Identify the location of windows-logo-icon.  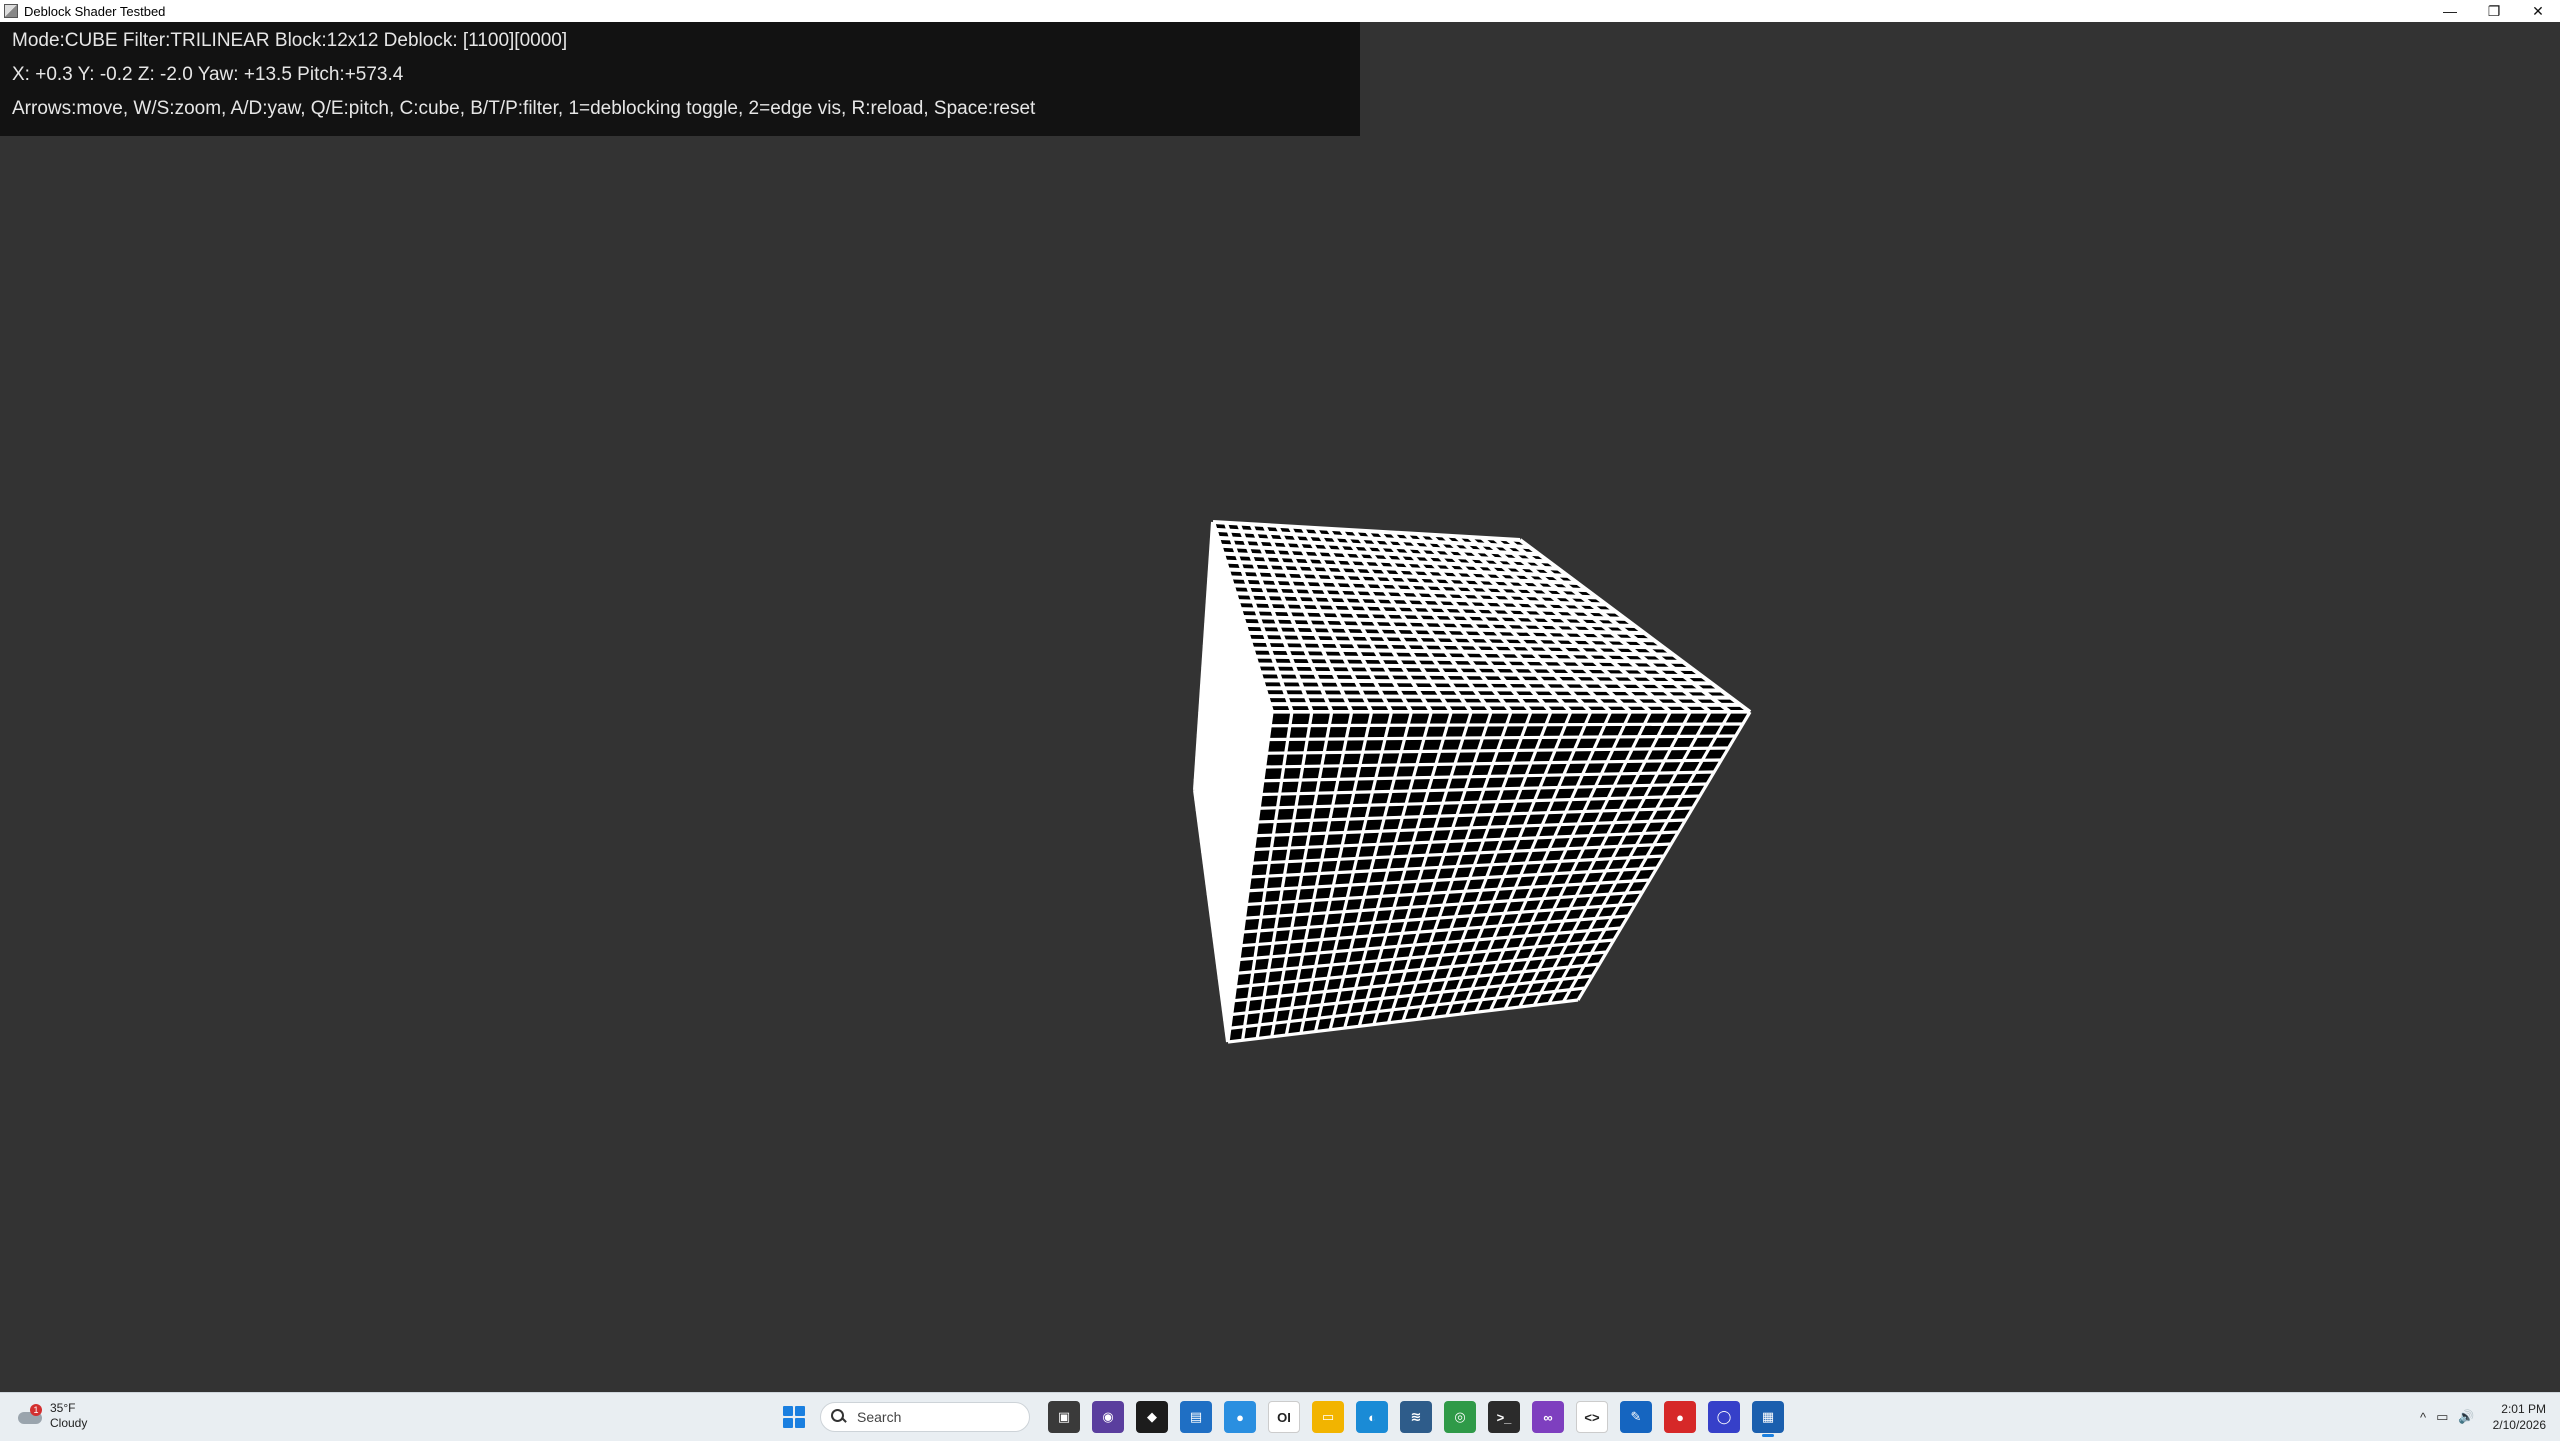
(788, 1411).